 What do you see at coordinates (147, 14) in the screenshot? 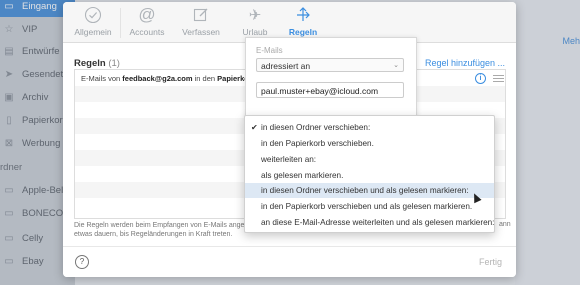
I see `at-sign-icon: @` at bounding box center [147, 14].